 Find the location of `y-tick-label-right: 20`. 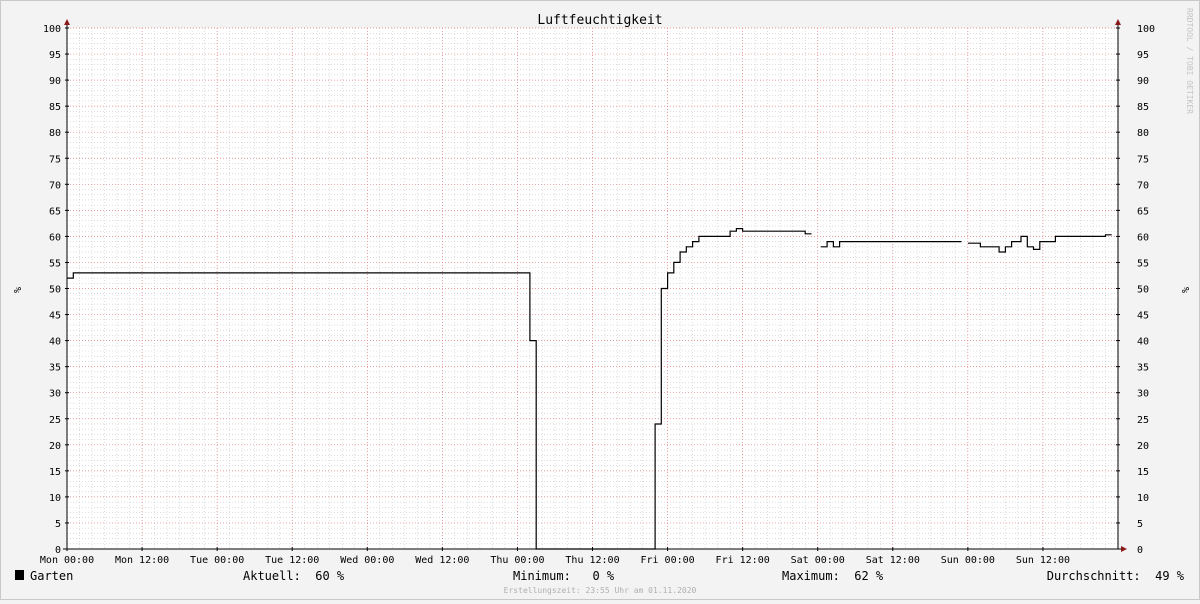

y-tick-label-right: 20 is located at coordinates (1143, 446).